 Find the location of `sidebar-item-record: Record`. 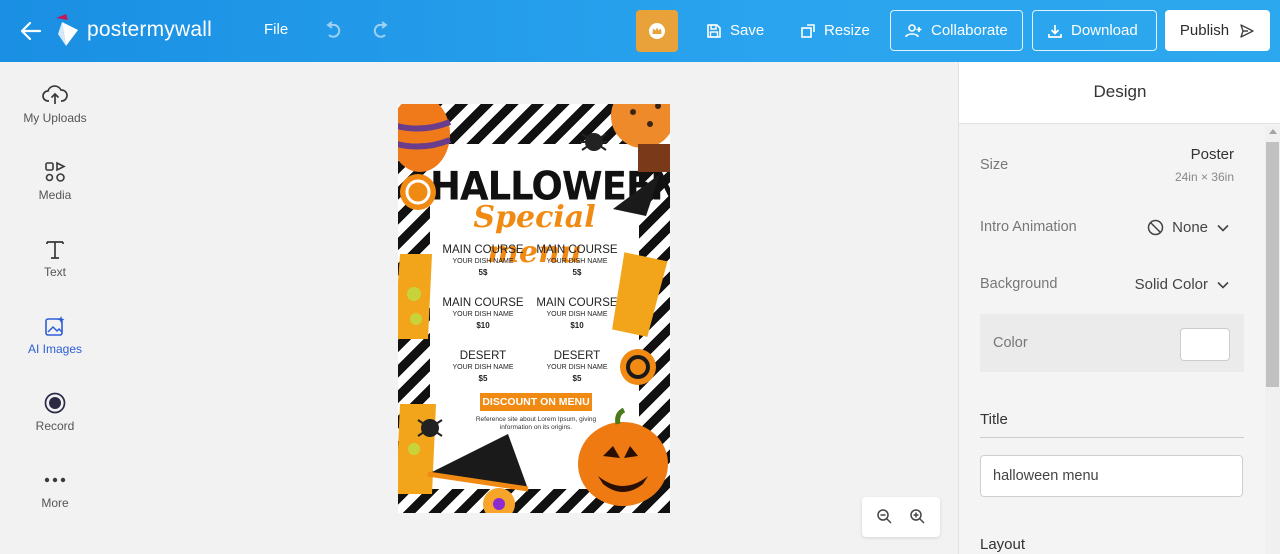

sidebar-item-record: Record is located at coordinates (55, 411).